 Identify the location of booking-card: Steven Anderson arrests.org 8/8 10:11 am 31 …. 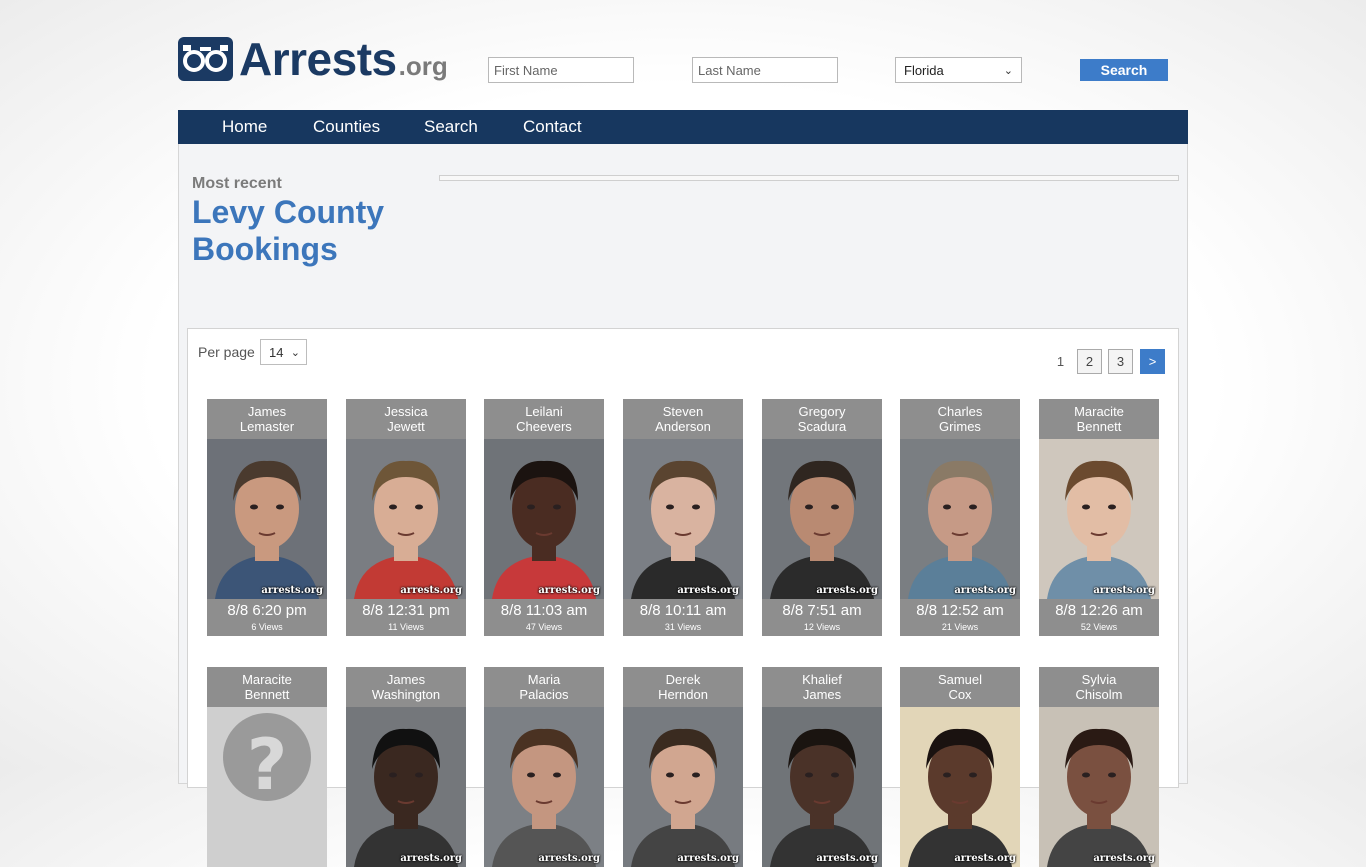
(683, 517).